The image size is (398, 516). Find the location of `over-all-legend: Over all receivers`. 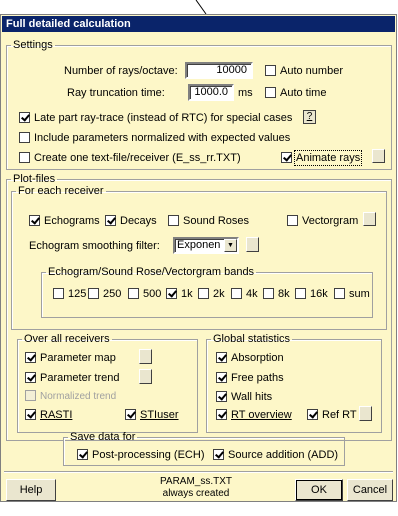

over-all-legend: Over all receivers is located at coordinates (67, 339).